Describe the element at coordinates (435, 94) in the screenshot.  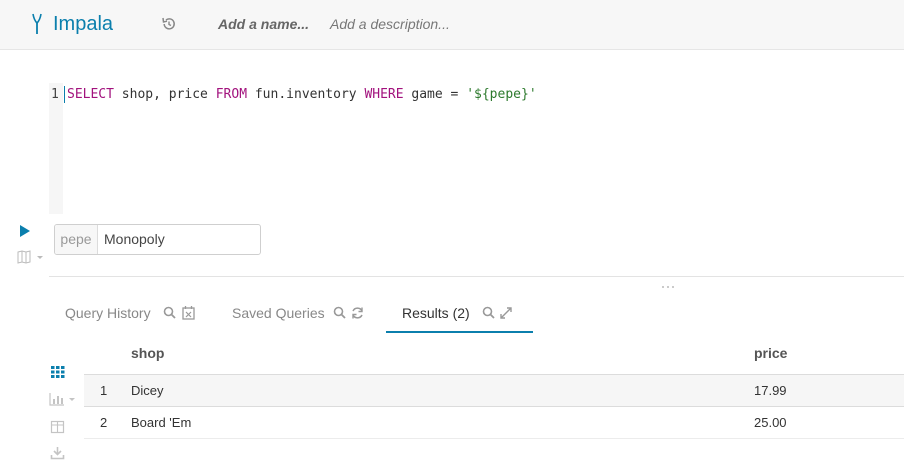
I see `code-text-3: game =` at that location.